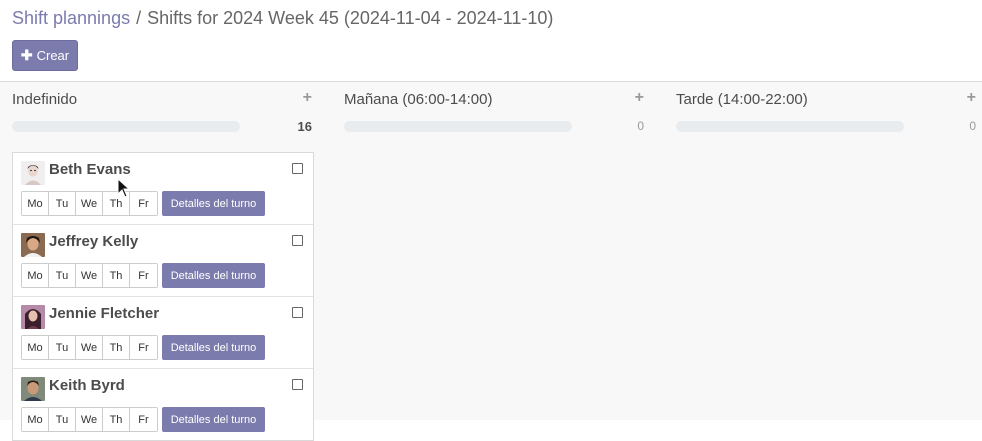 This screenshot has height=441, width=982. Describe the element at coordinates (26, 55) in the screenshot. I see `plus-icon: ✚` at that location.